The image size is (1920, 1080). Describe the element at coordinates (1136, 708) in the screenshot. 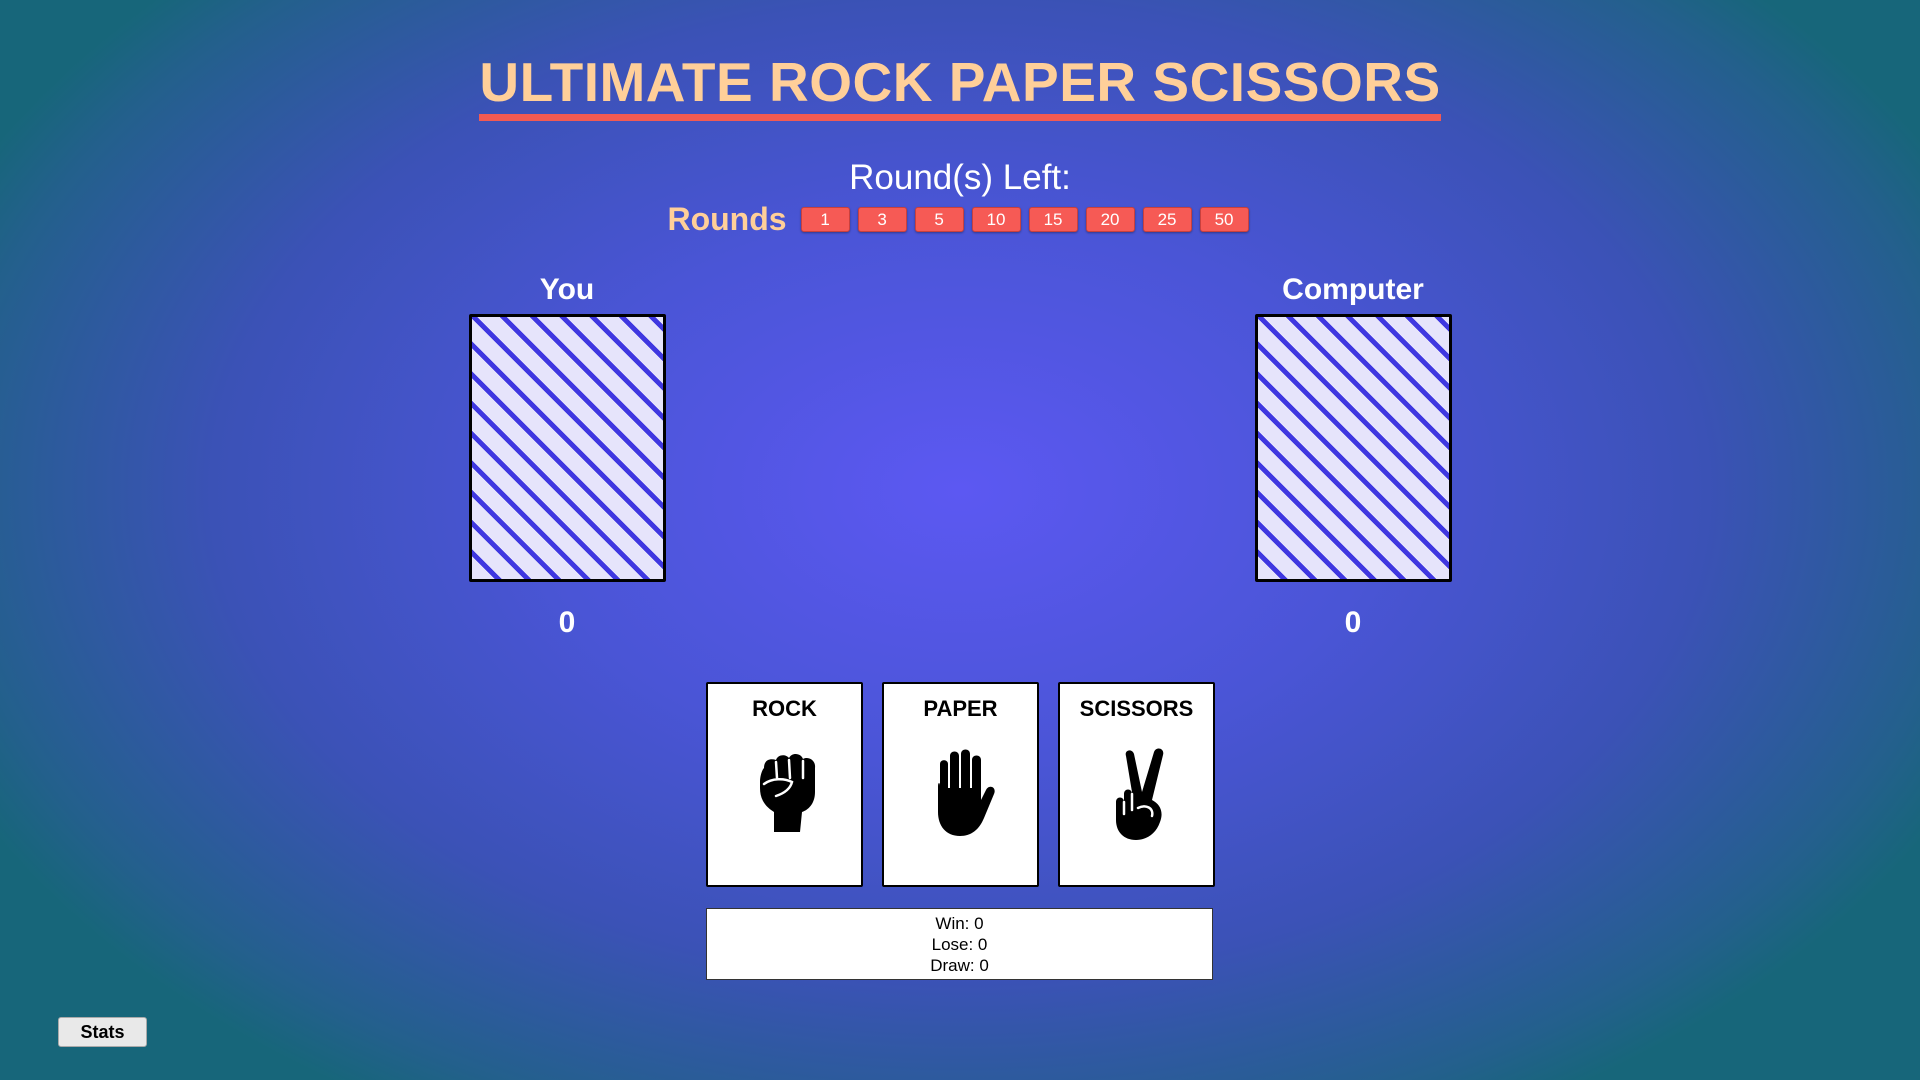

I see `scissors-label: SCISSORS` at that location.